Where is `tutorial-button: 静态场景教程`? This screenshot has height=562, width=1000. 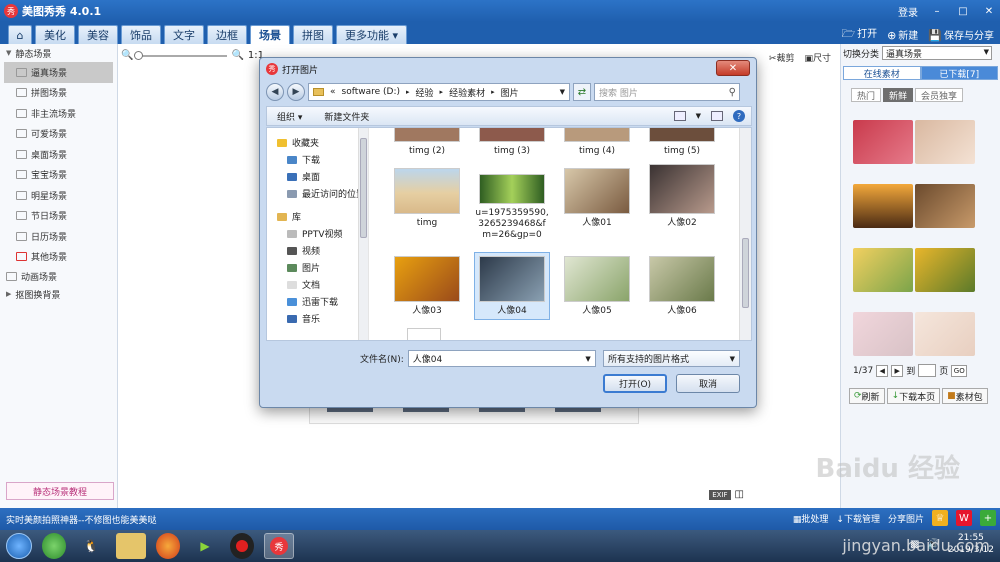
tutorial-button: 静态场景教程 is located at coordinates (60, 491).